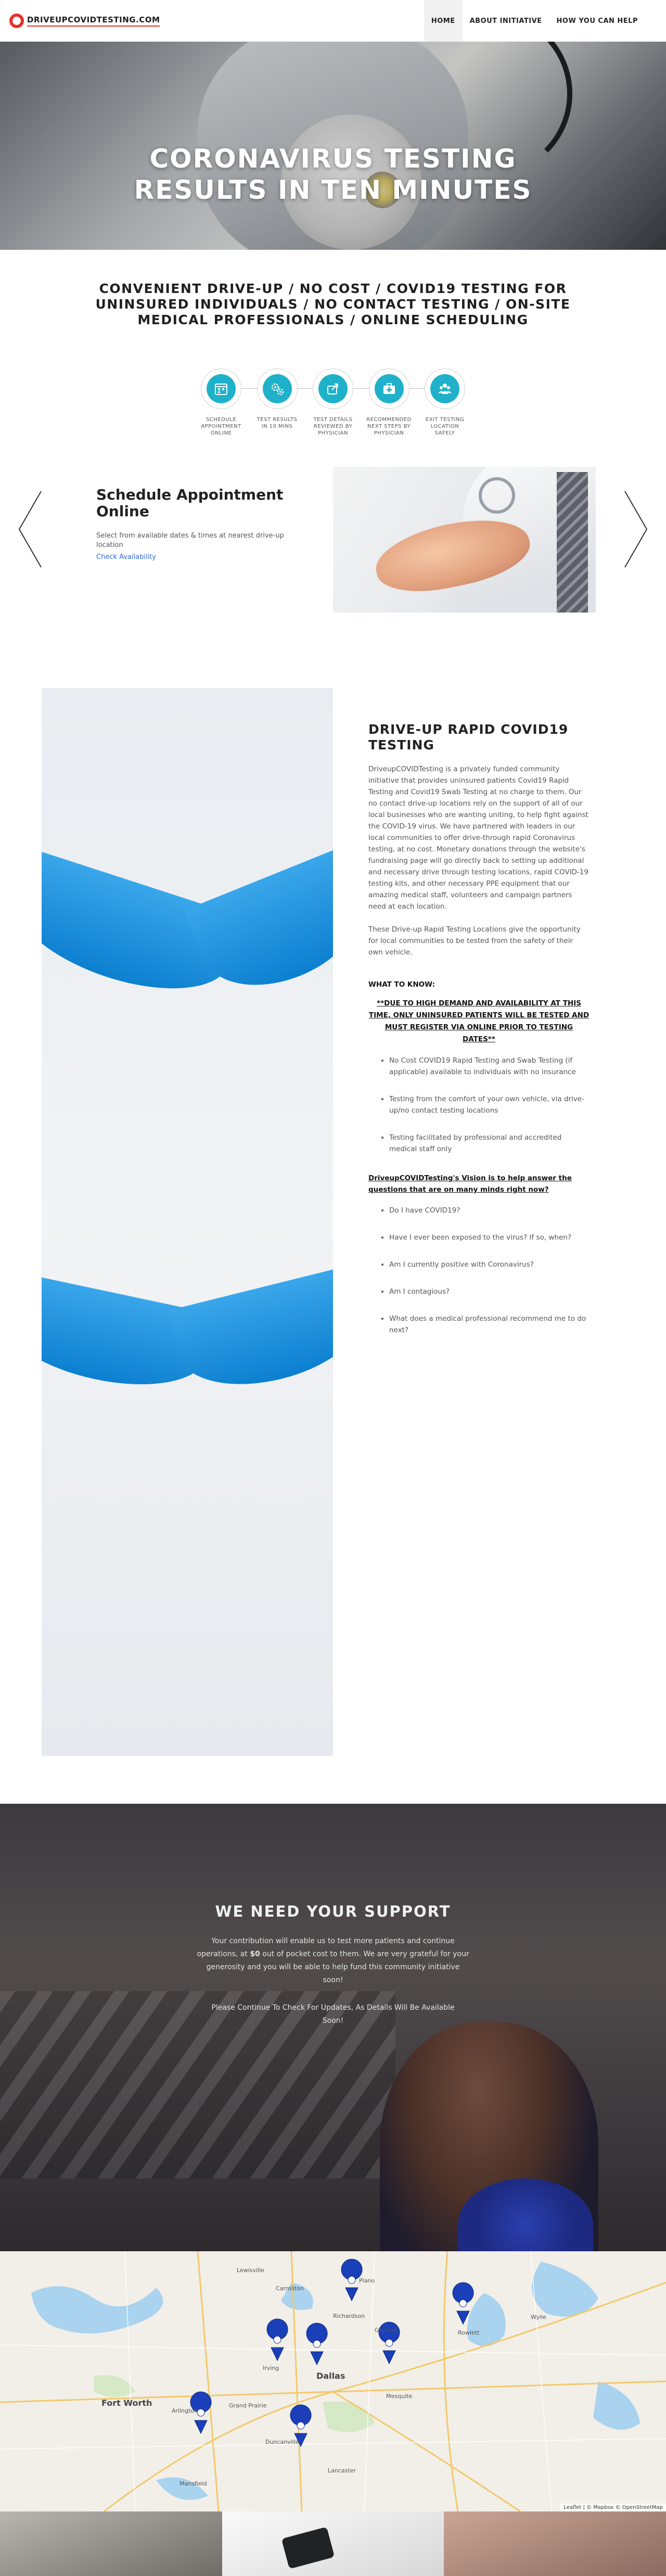 This screenshot has width=666, height=2576. Describe the element at coordinates (290, 2288) in the screenshot. I see `map-label: Carrollton` at that location.